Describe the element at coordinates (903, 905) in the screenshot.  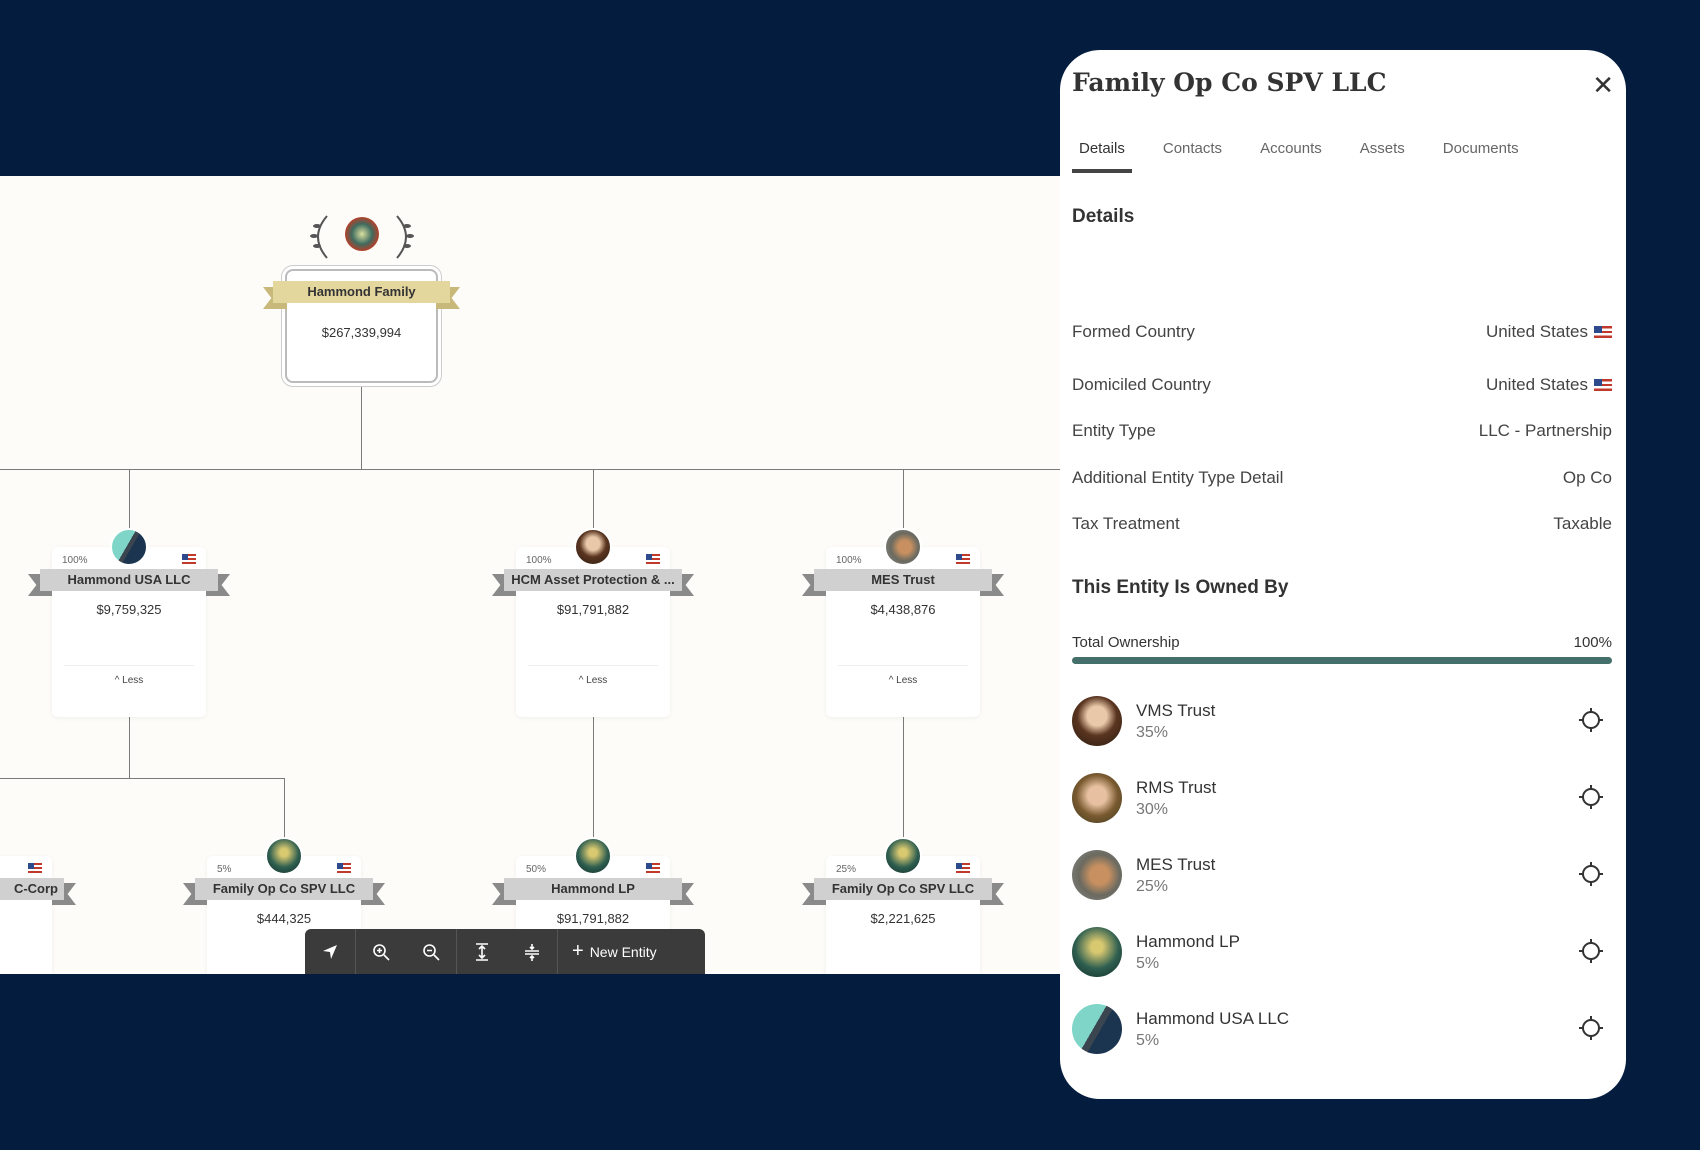
I see `entity-node: 25% Family Op Co SPV LLC $2,221,625` at that location.